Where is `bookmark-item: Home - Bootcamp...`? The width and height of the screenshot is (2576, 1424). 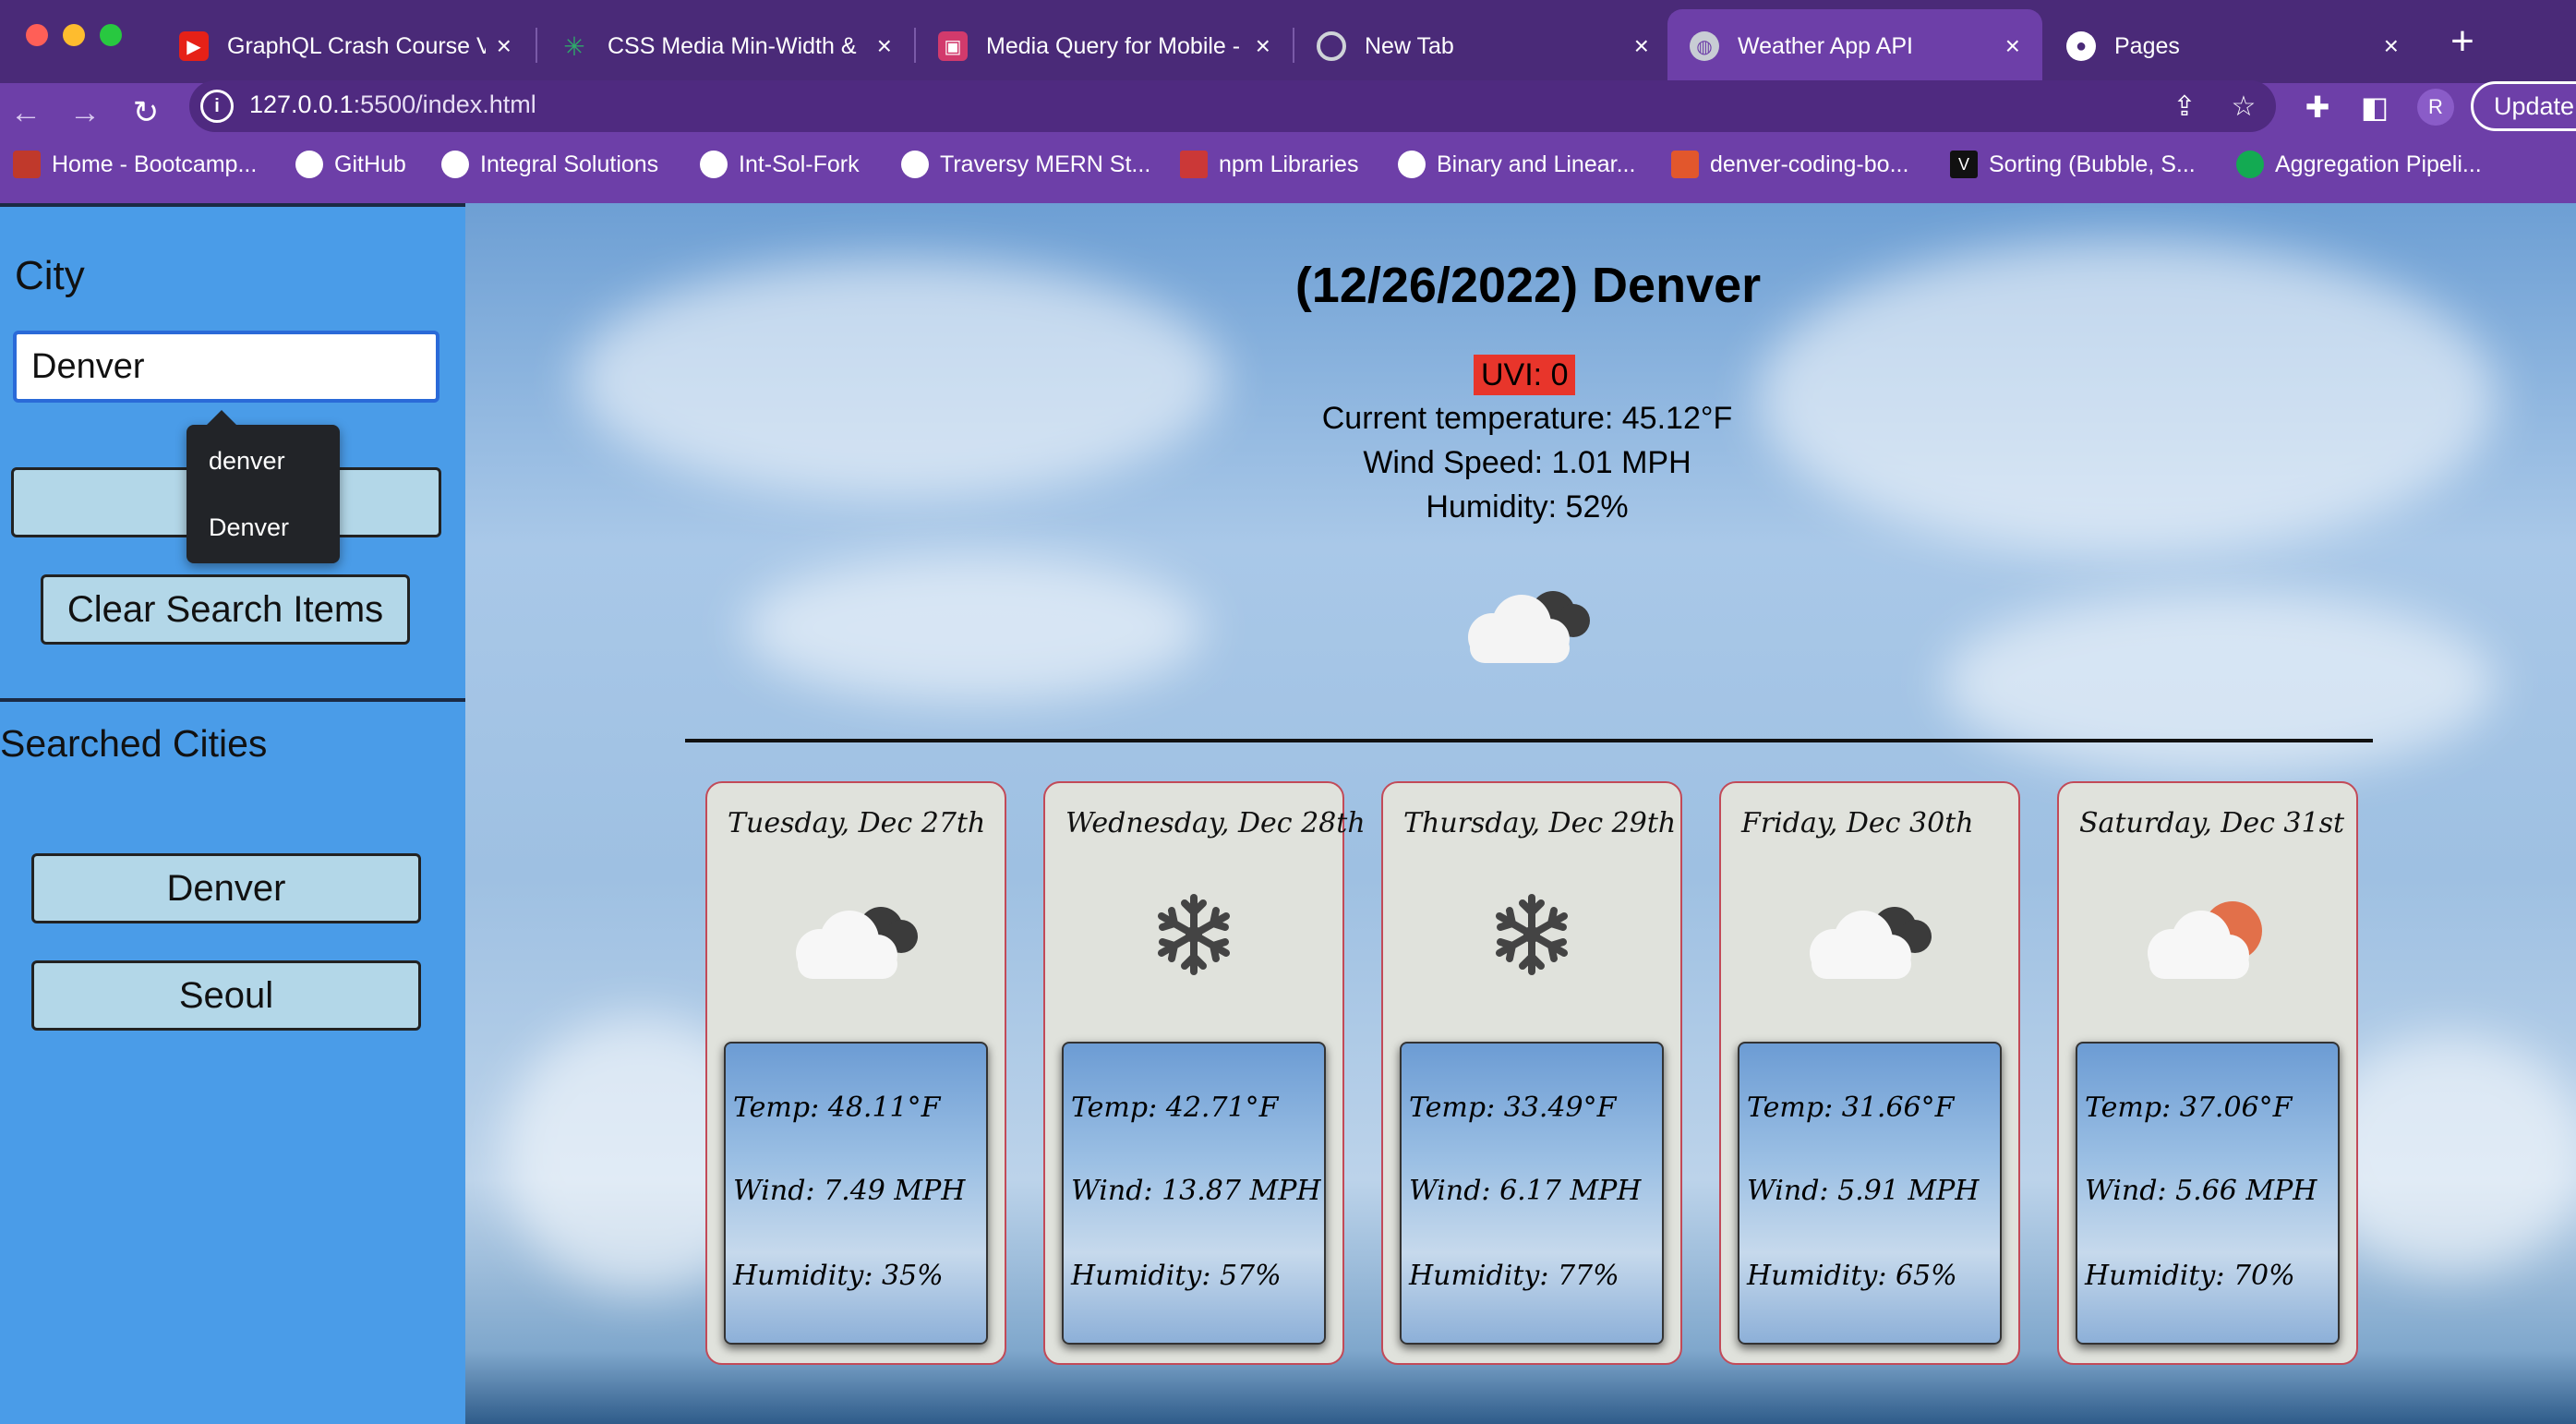
bookmark-item: Home - Bootcamp... is located at coordinates (135, 164).